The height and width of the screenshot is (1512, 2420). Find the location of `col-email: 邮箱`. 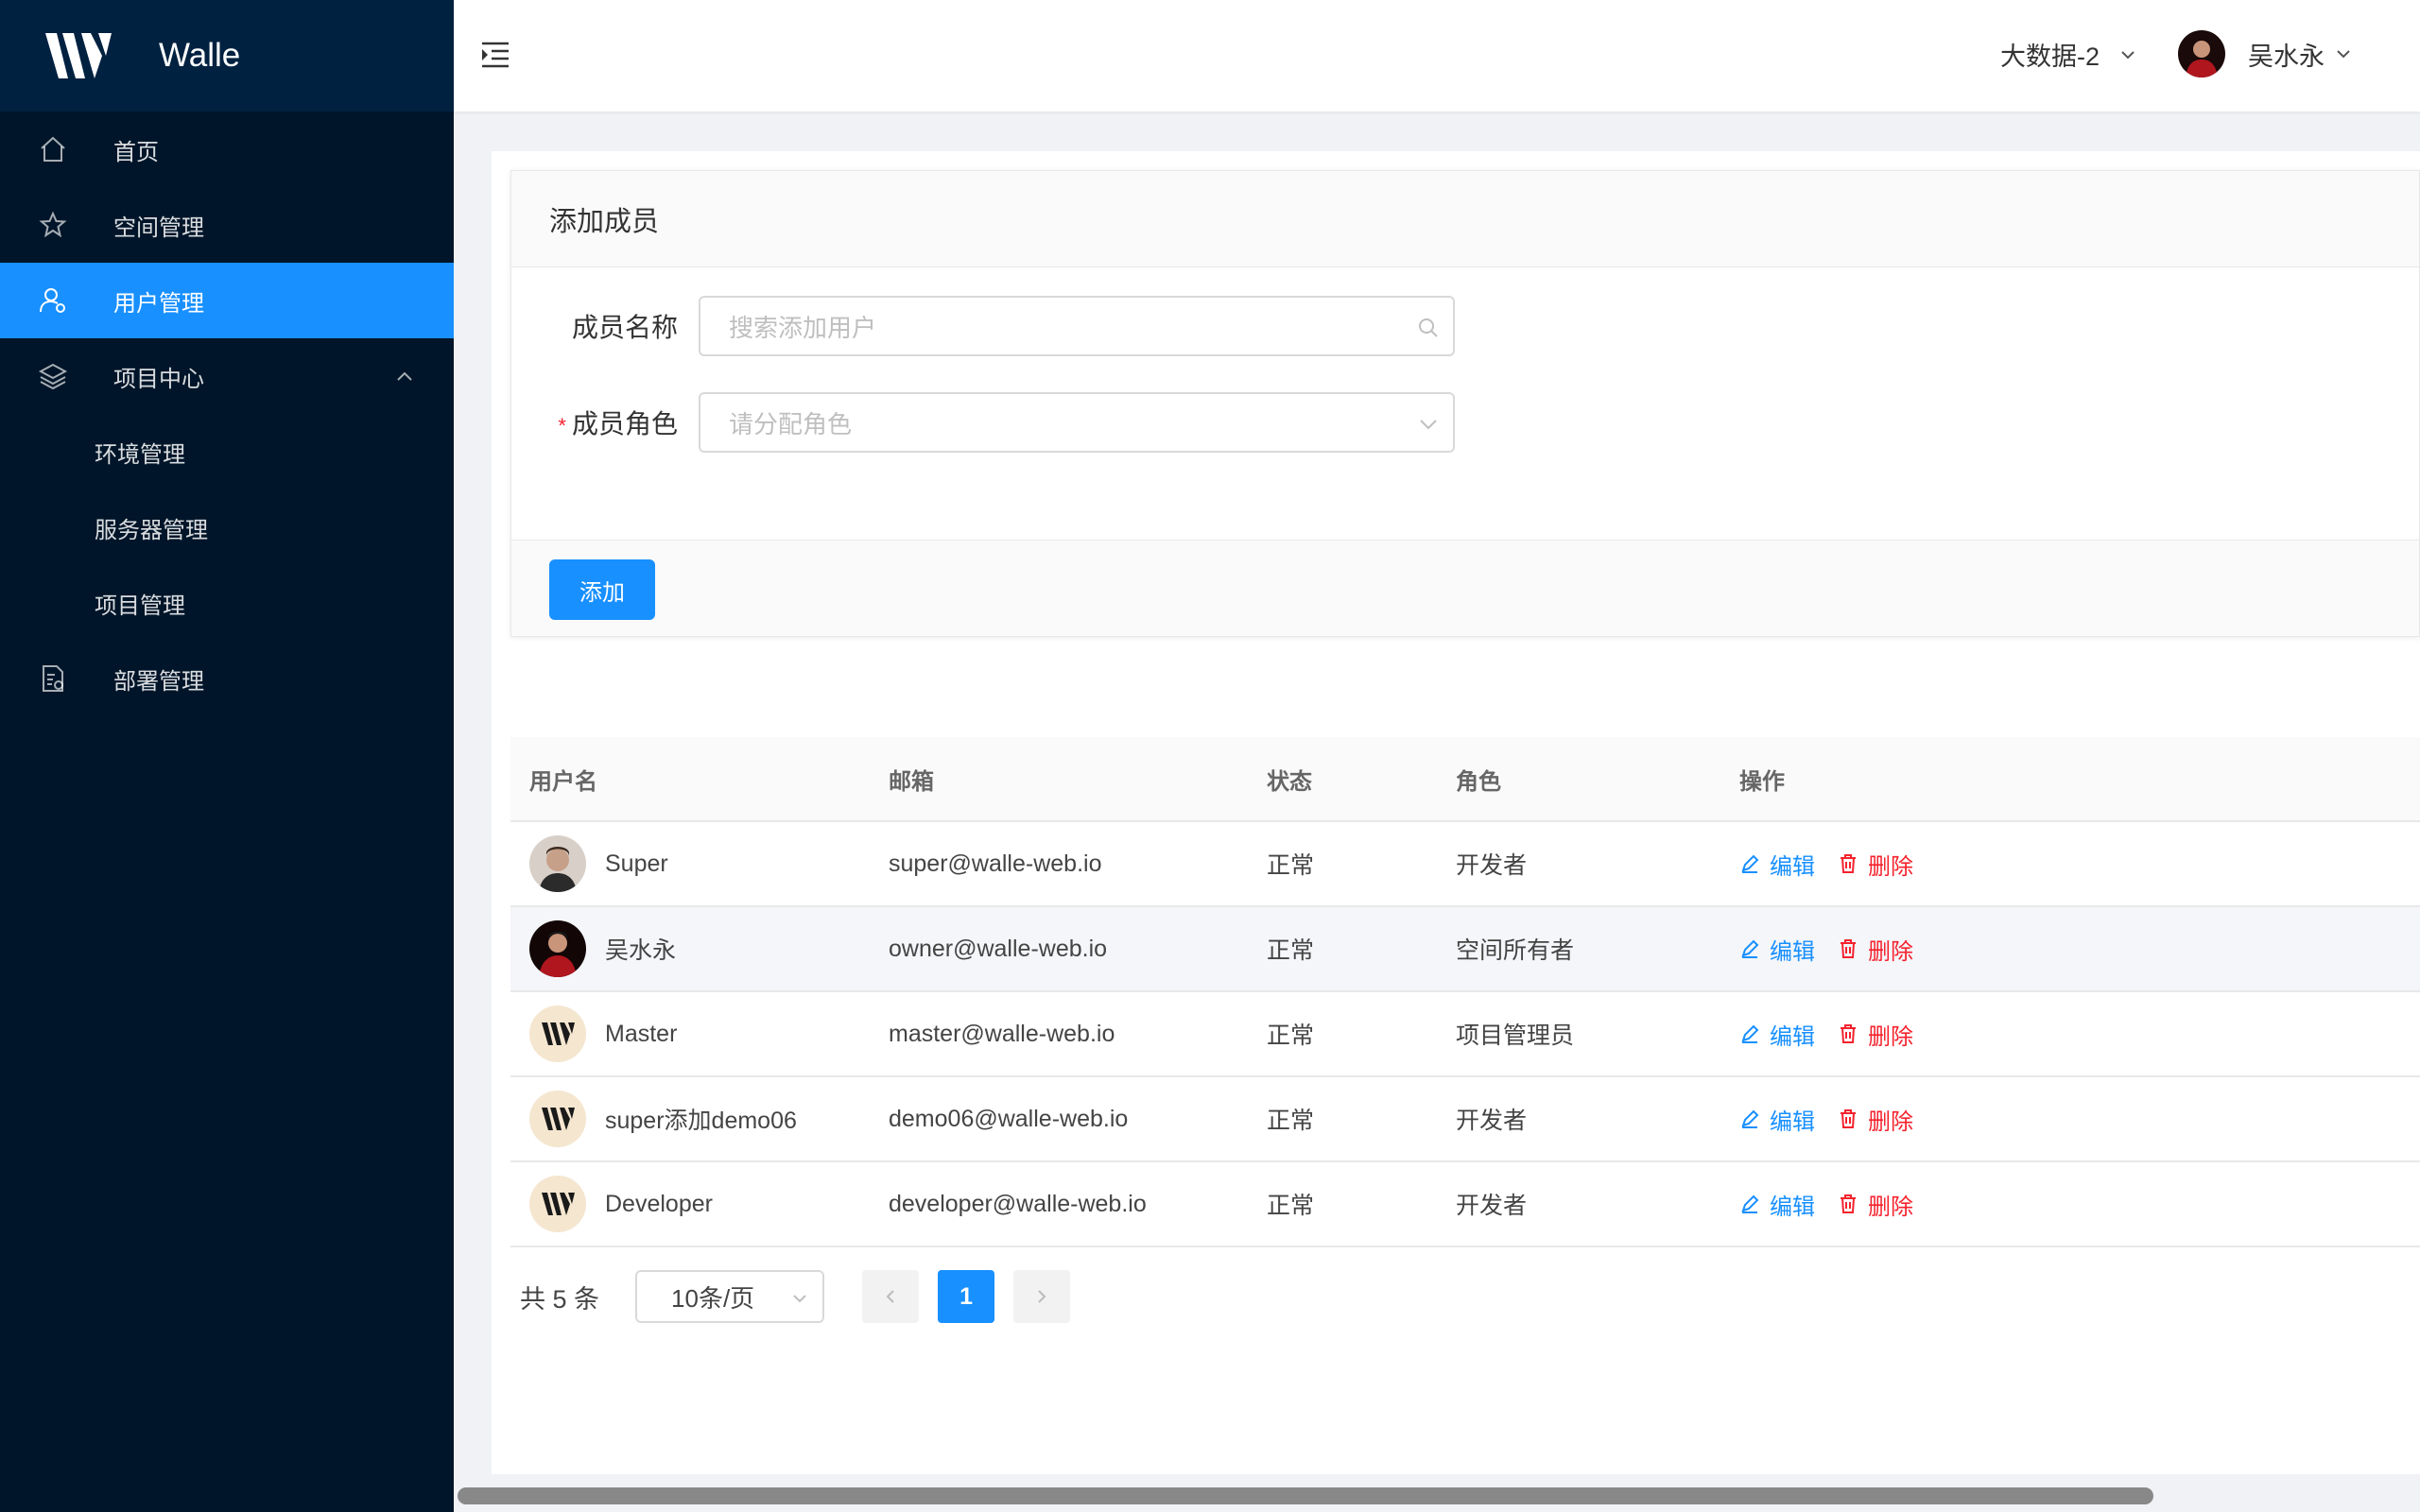

col-email: 邮箱 is located at coordinates (911, 781).